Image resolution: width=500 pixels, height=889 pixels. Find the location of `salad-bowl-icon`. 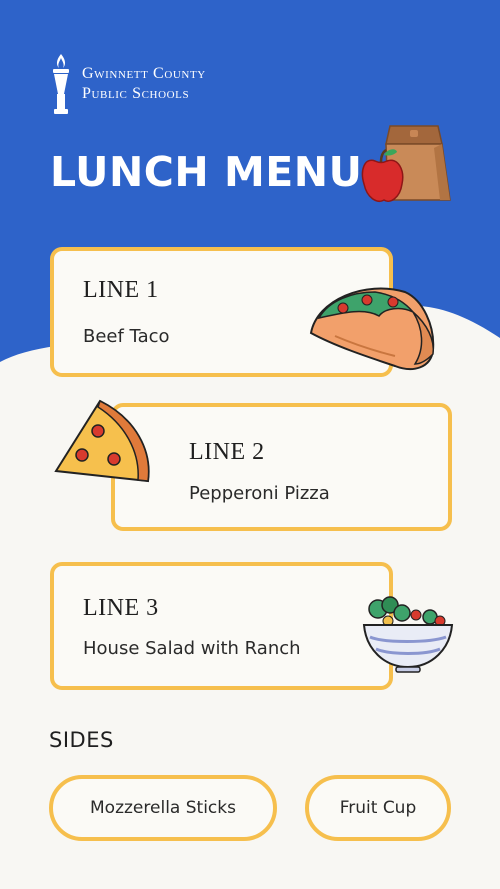

salad-bowl-icon is located at coordinates (408, 634).